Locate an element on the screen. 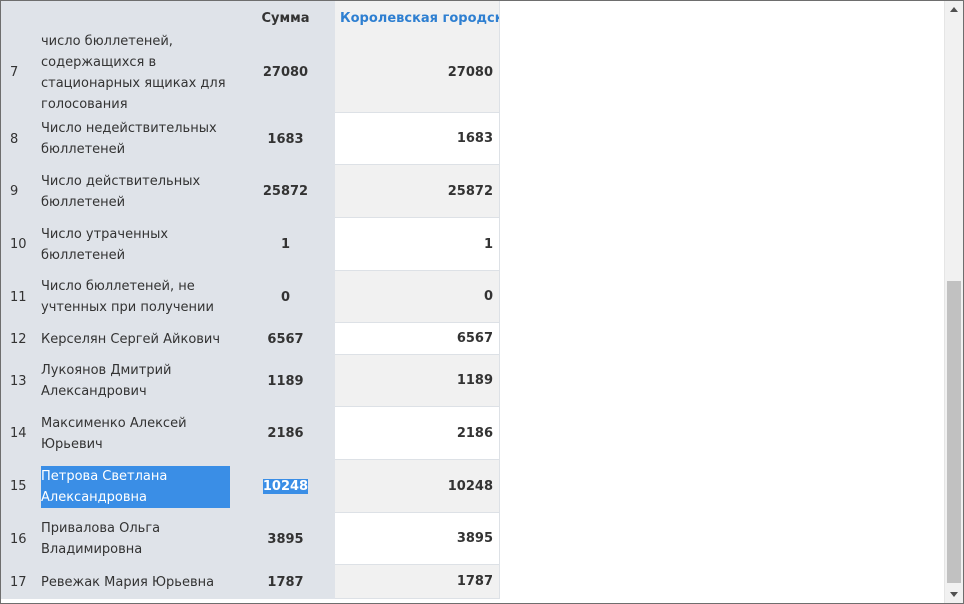  row-number: 12 is located at coordinates (16, 339).